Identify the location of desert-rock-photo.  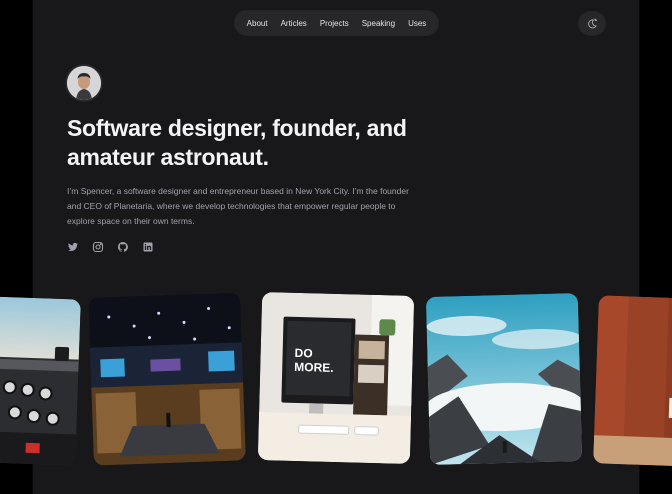
(632, 381).